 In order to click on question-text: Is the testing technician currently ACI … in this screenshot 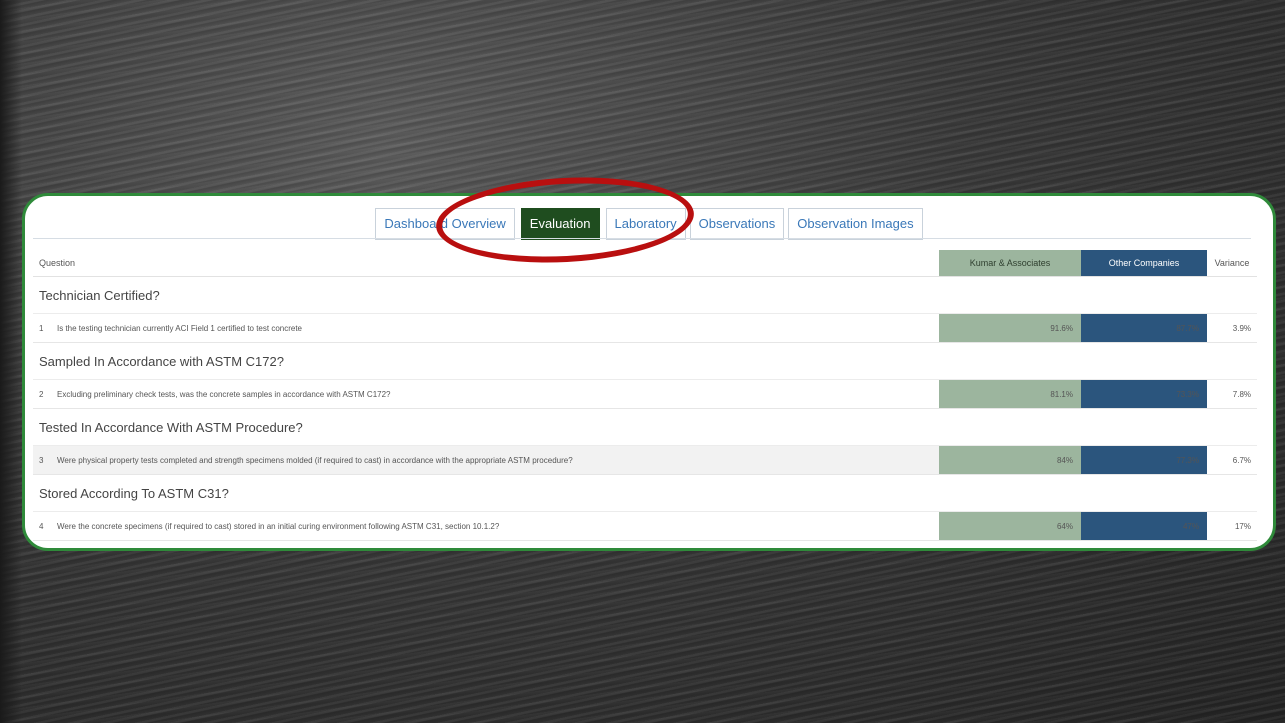, I will do `click(180, 328)`.